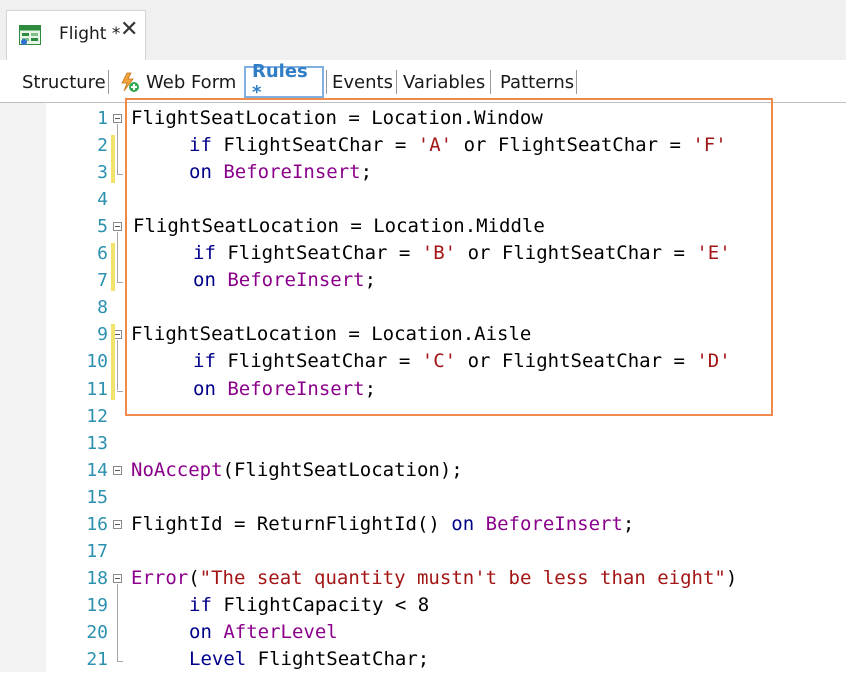 This screenshot has height=674, width=846. I want to click on tab-rules: Rules *, so click(284, 82).